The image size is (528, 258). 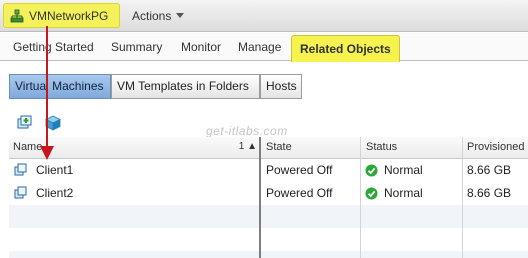 I want to click on vm-name: Client2, so click(x=54, y=193).